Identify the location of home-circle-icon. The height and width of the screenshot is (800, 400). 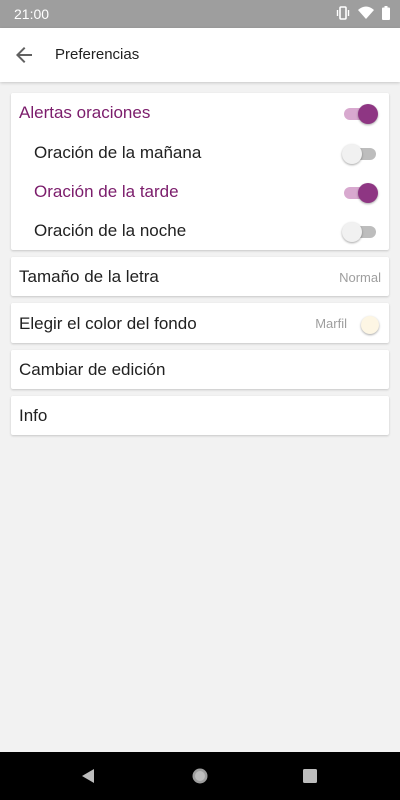
(200, 776).